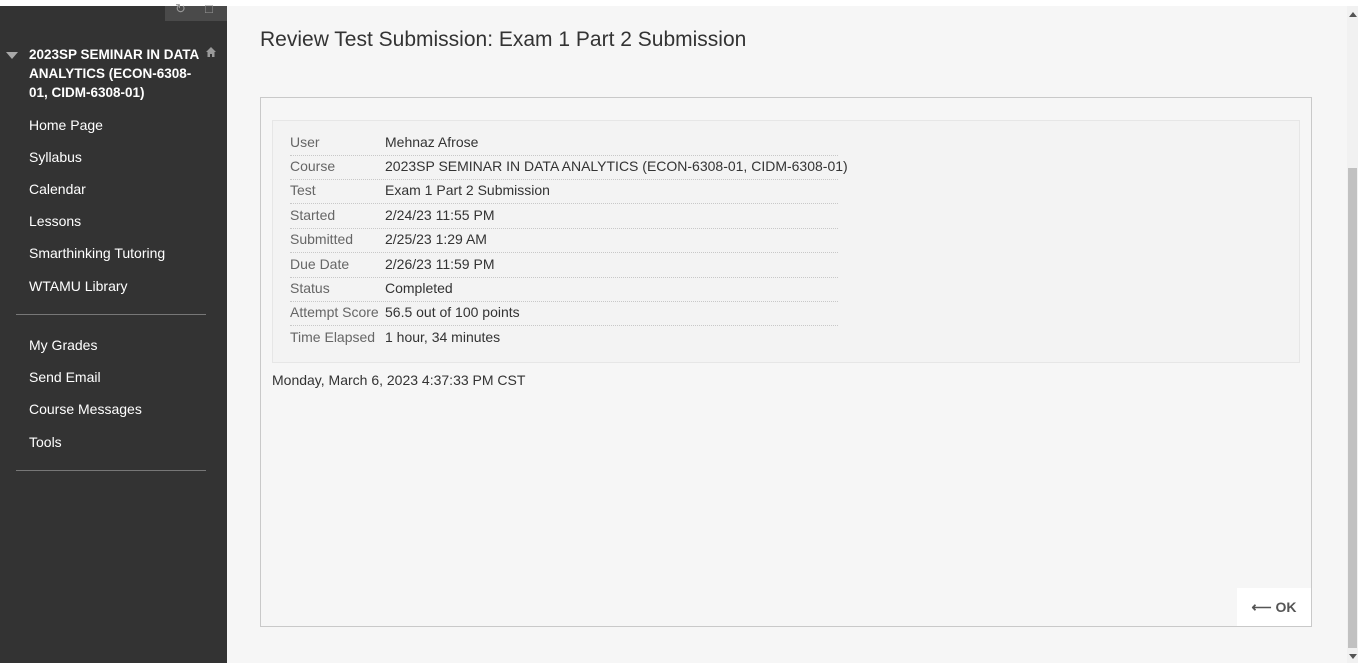 Image resolution: width=1358 pixels, height=663 pixels. Describe the element at coordinates (97, 253) in the screenshot. I see `sidebar-item-smarthinking-tutoring: Smarthinking Tutoring` at that location.